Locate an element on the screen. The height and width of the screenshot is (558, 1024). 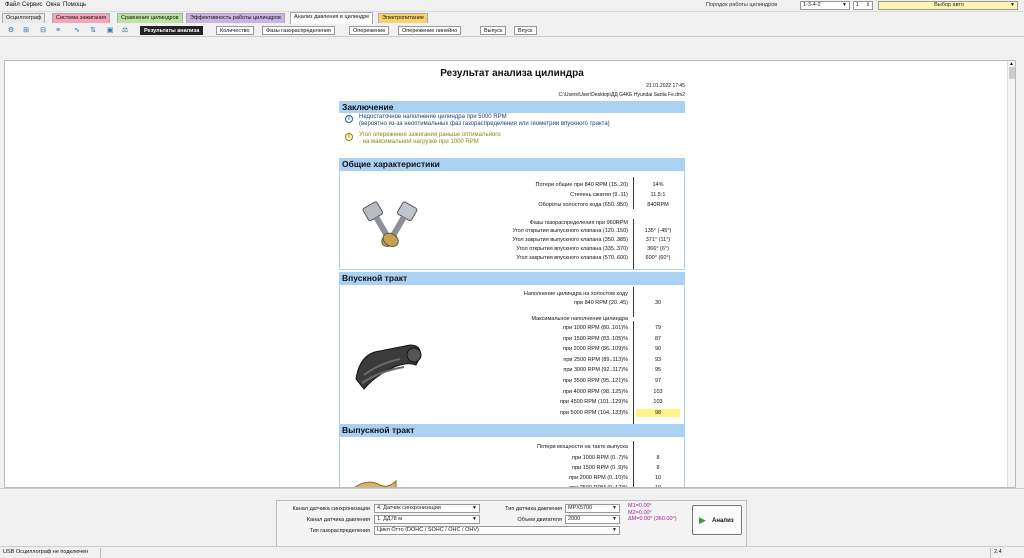
row-label: при 1000 RPM (80..101)% is located at coordinates (595, 328).